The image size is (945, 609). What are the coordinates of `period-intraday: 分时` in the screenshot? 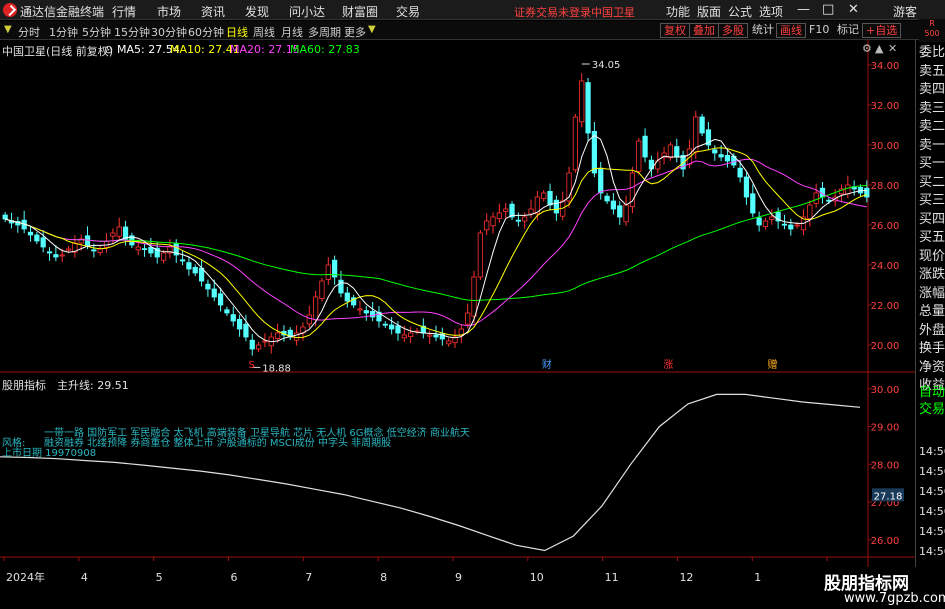 It's located at (29, 32).